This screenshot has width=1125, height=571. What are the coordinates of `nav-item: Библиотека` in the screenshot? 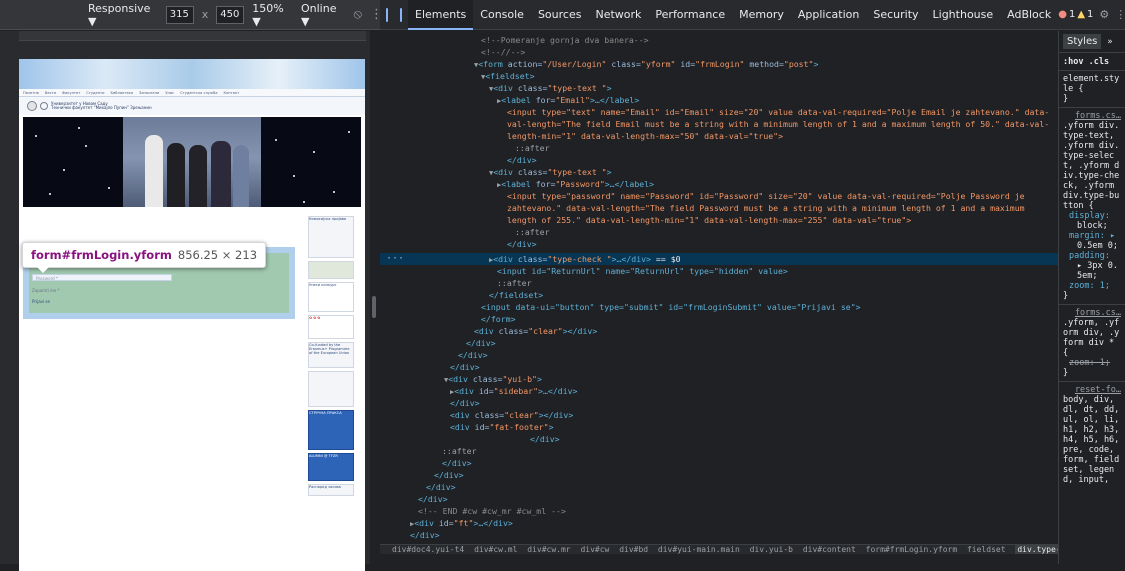 It's located at (122, 93).